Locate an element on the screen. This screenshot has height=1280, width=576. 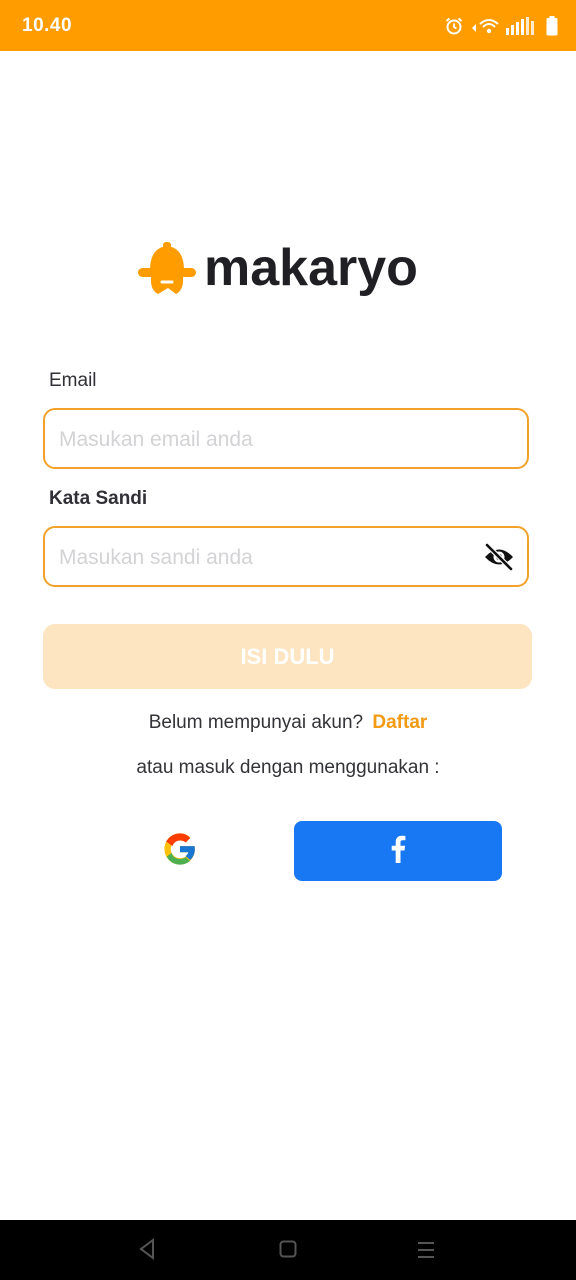
brand-name: makaryo is located at coordinates (311, 268).